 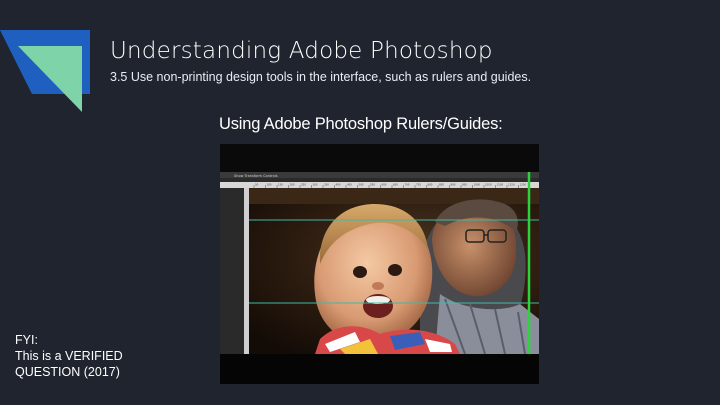 I want to click on ruler-tick-label: 200, so click(x=292, y=185).